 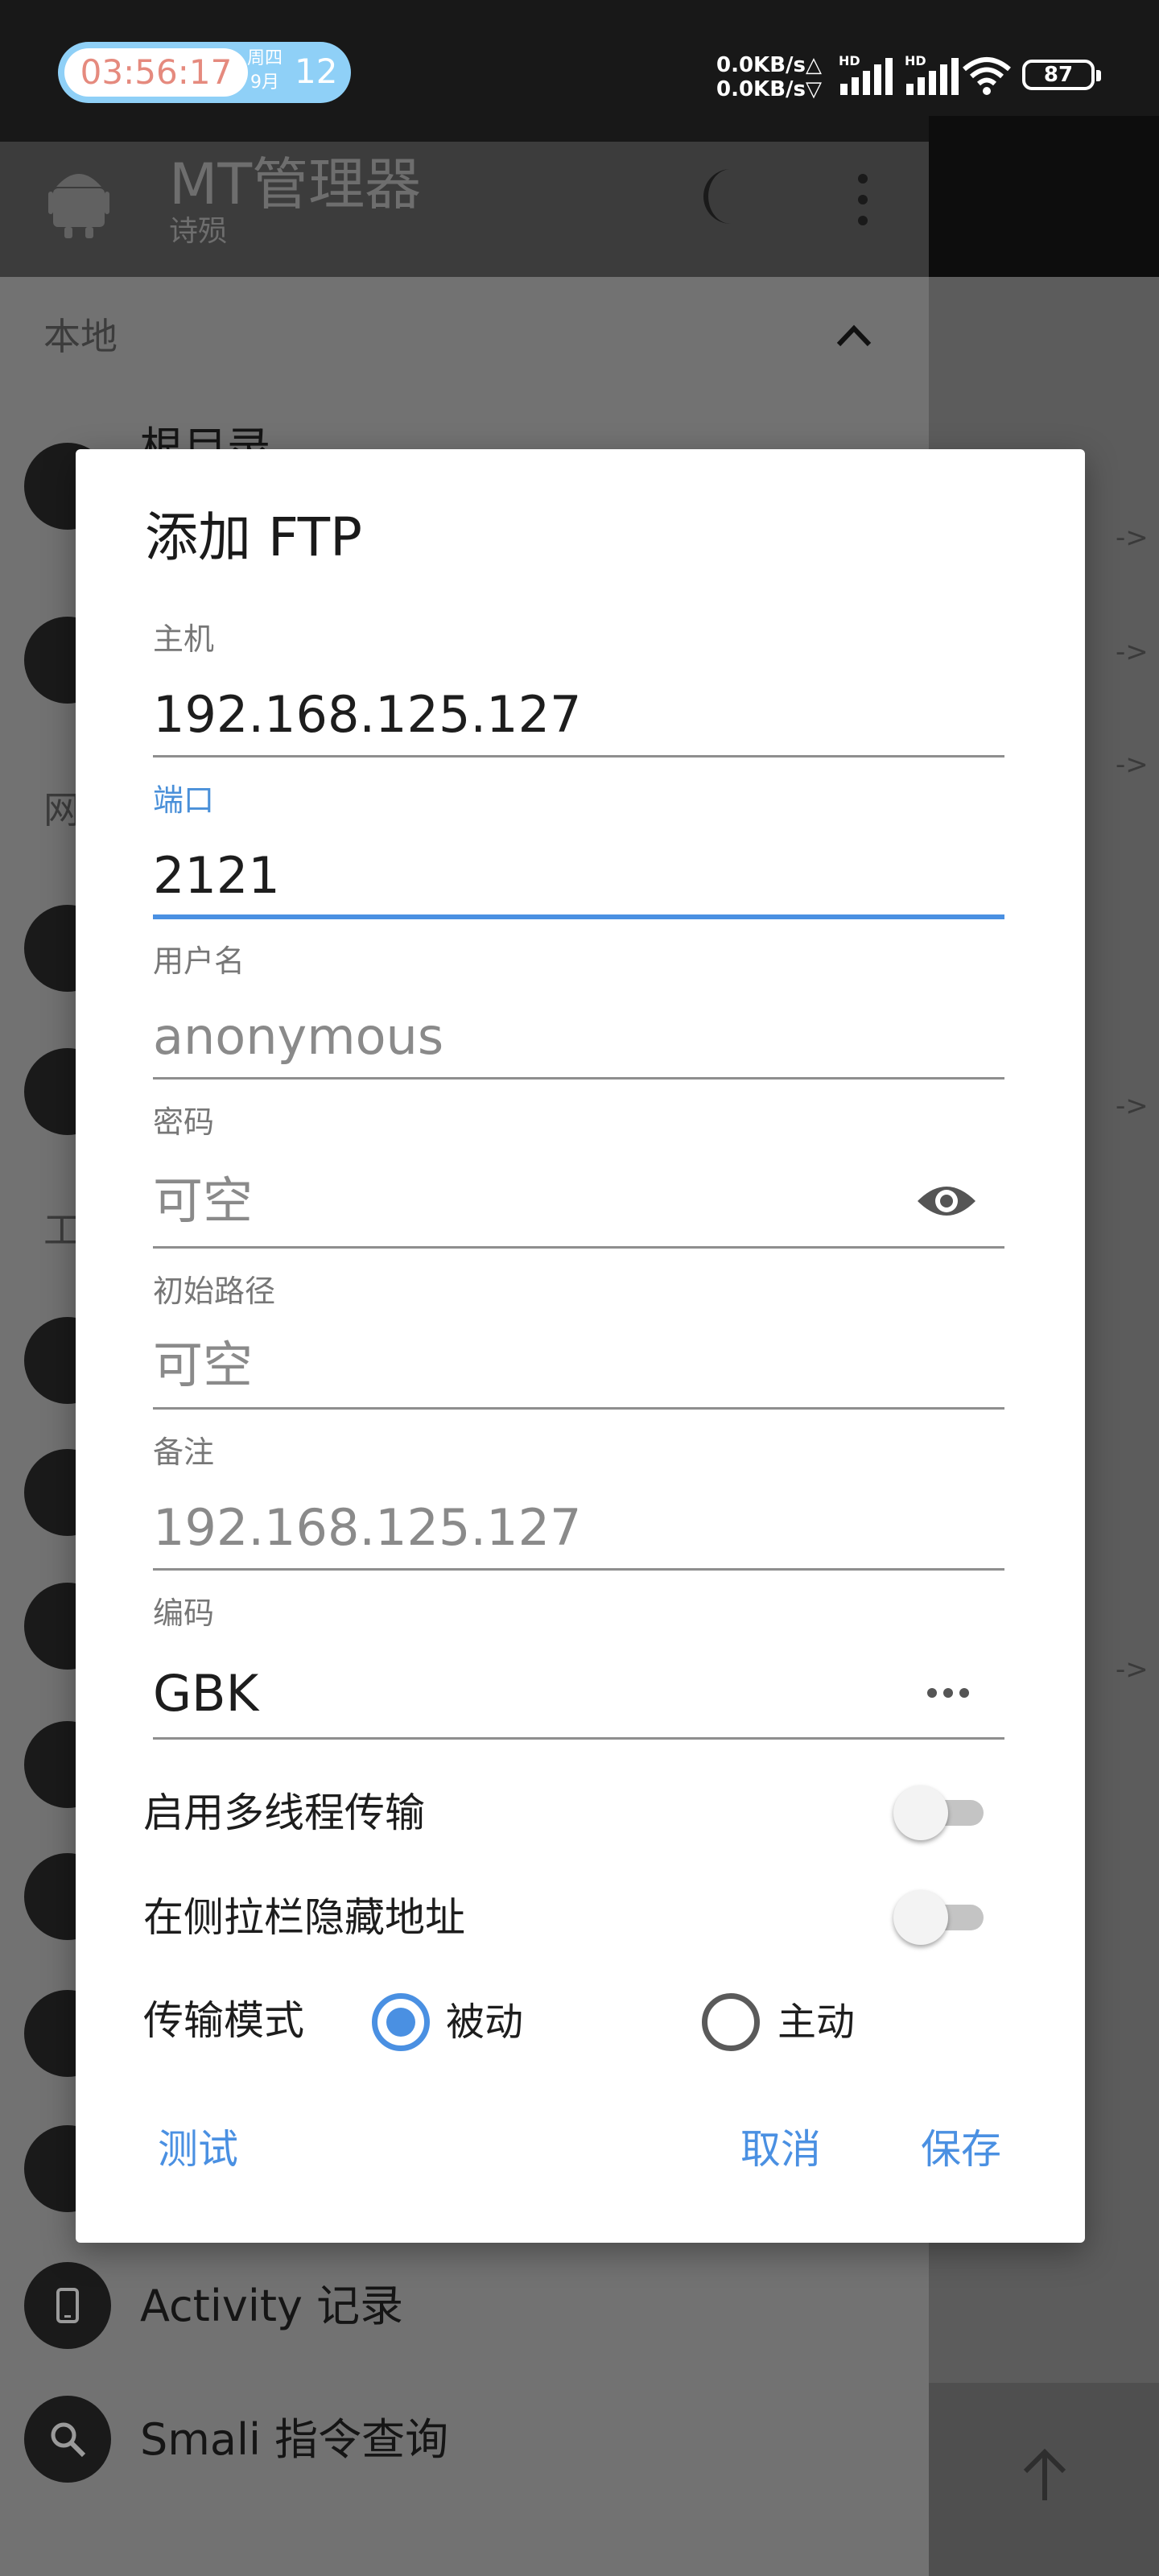 I want to click on remark-underline, so click(x=578, y=1569).